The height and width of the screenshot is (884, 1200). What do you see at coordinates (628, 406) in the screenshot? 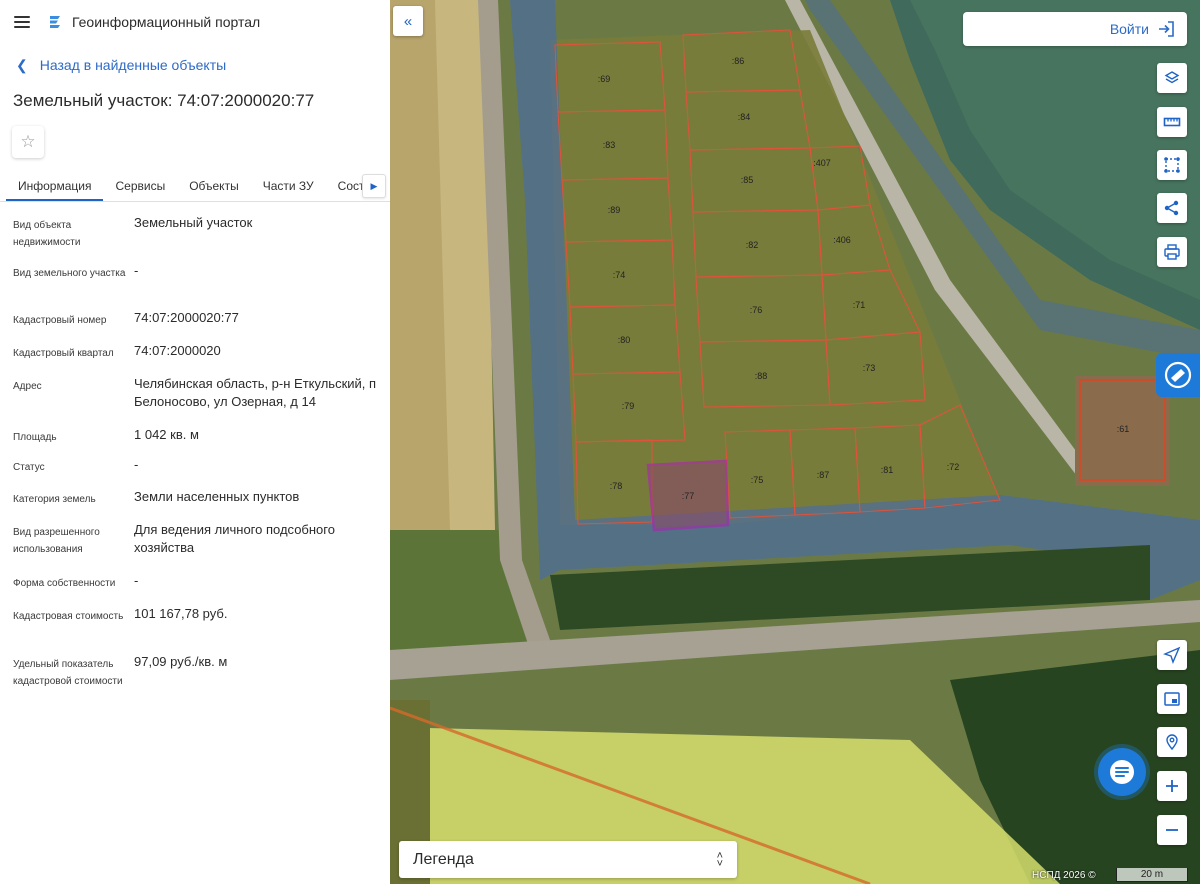
I see `parcel-label: :79` at bounding box center [628, 406].